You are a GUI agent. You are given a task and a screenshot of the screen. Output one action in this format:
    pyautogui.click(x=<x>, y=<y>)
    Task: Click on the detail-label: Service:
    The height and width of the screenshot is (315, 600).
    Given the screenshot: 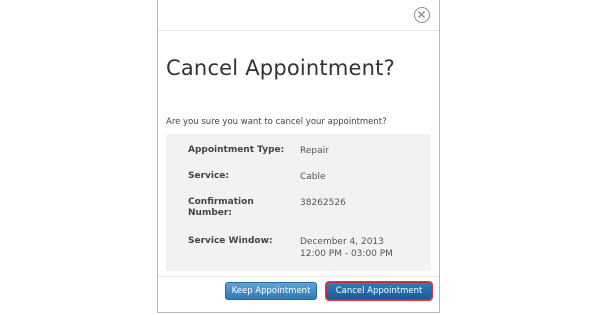 What is the action you would take?
    pyautogui.click(x=209, y=176)
    